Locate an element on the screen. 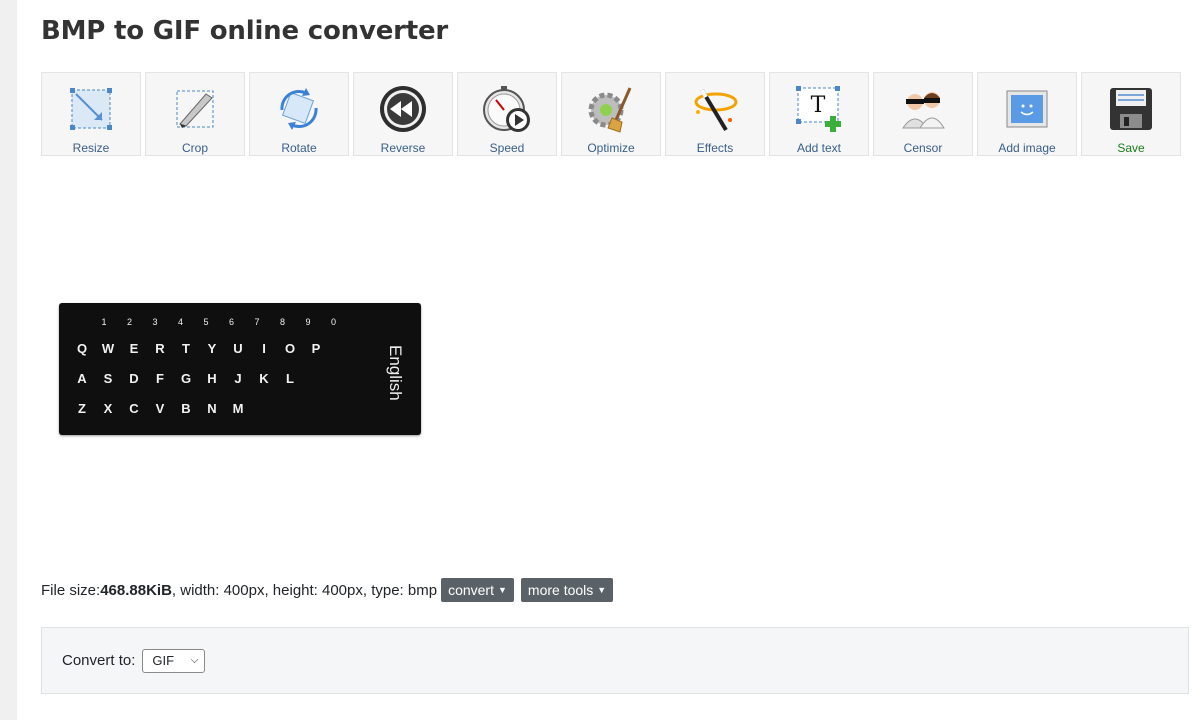 The height and width of the screenshot is (720, 1200). keyboard-key: 1 is located at coordinates (104, 322).